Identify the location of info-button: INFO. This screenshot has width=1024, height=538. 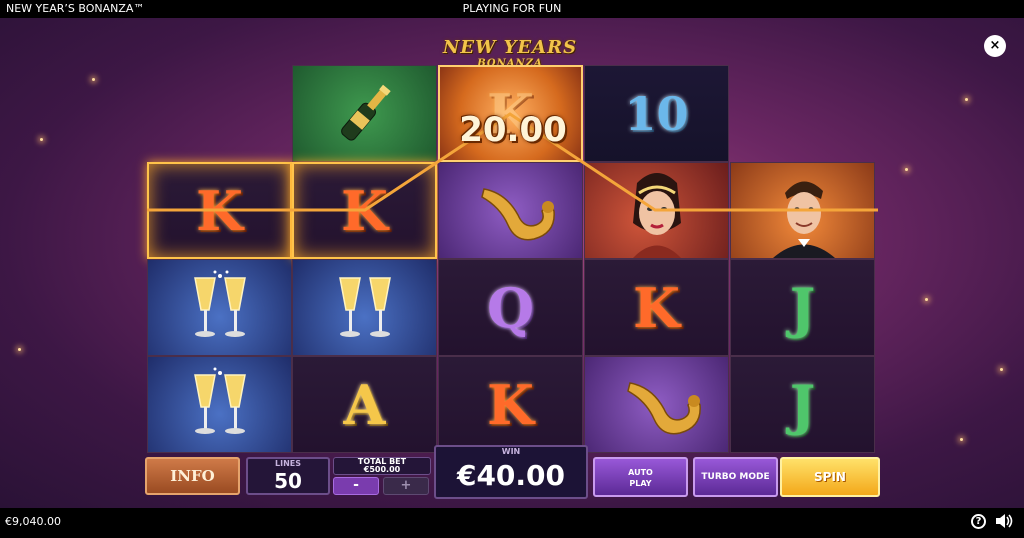
(192, 476).